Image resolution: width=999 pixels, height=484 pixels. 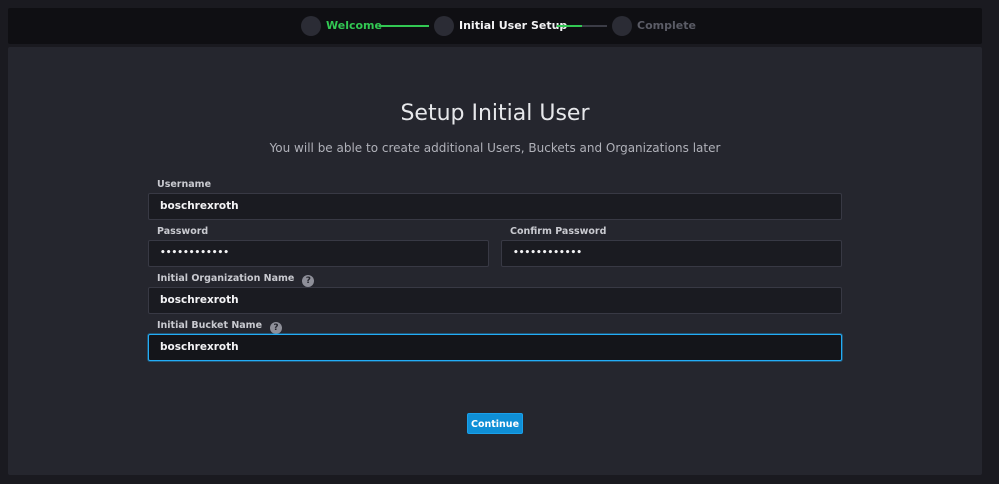 What do you see at coordinates (495, 300) in the screenshot?
I see `org-name-input: boschrexroth` at bounding box center [495, 300].